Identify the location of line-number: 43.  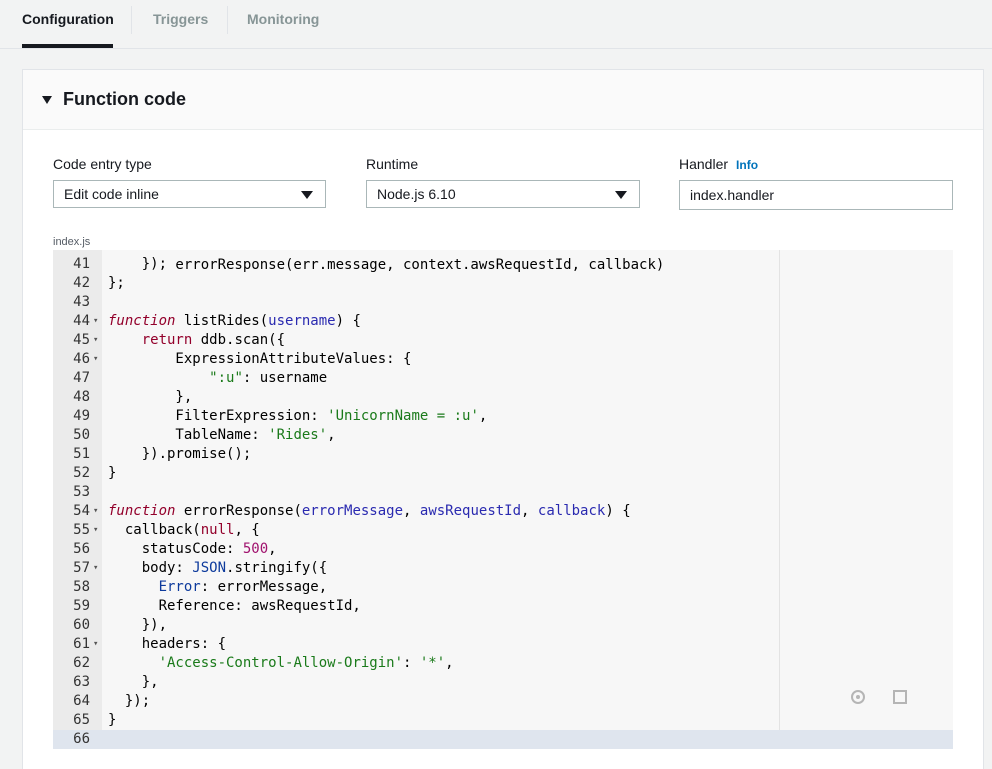
(81, 302).